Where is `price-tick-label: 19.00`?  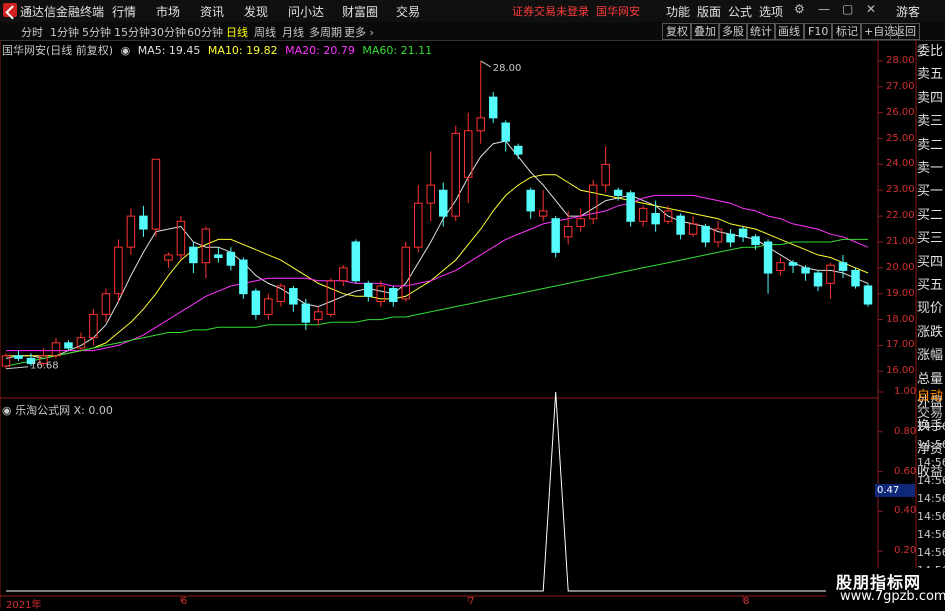
price-tick-label: 19.00 is located at coordinates (900, 293).